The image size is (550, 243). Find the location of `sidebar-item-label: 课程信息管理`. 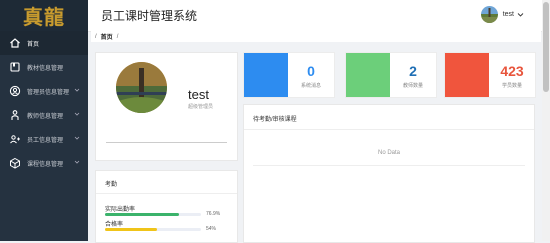

sidebar-item-label: 课程信息管理 is located at coordinates (45, 164).